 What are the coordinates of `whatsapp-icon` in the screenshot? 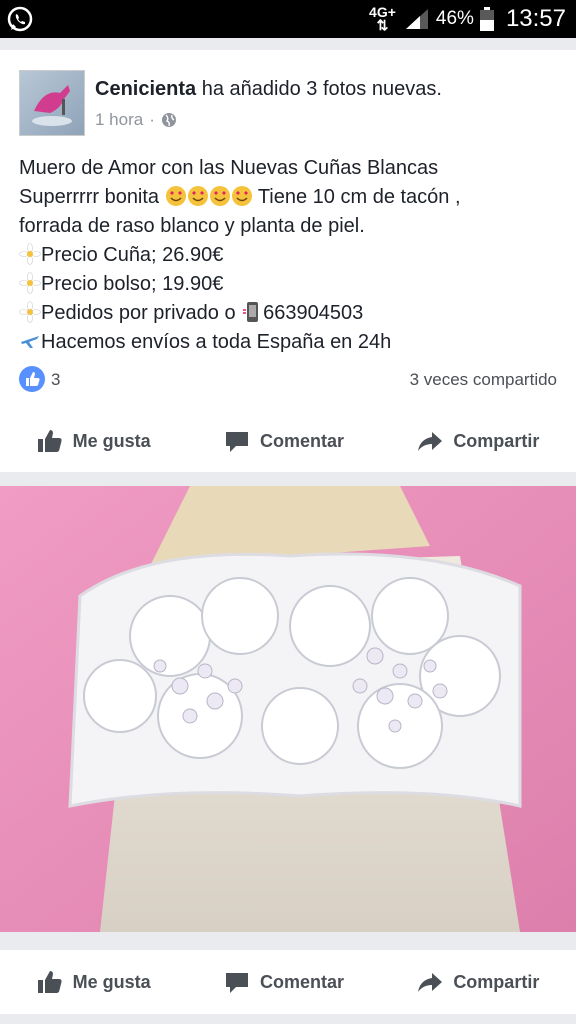 It's located at (20, 19).